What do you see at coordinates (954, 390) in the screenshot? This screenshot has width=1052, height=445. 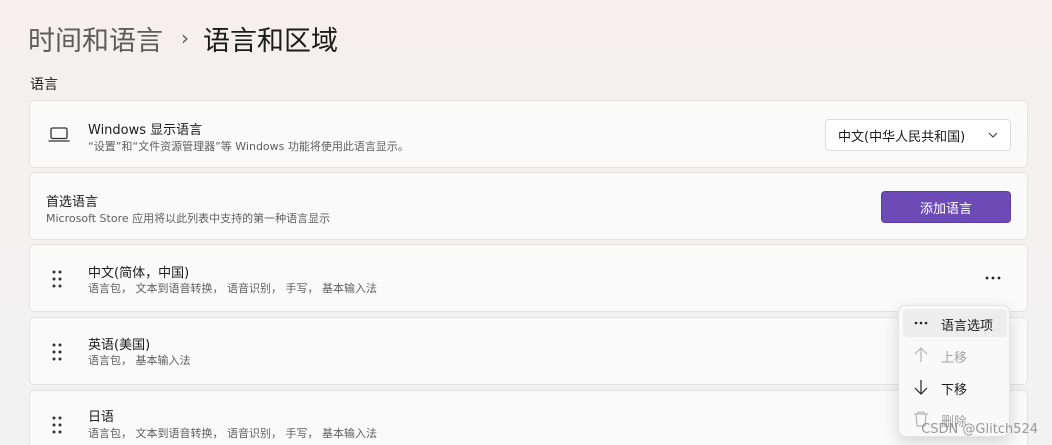 I see `menu-item-label: 下移` at bounding box center [954, 390].